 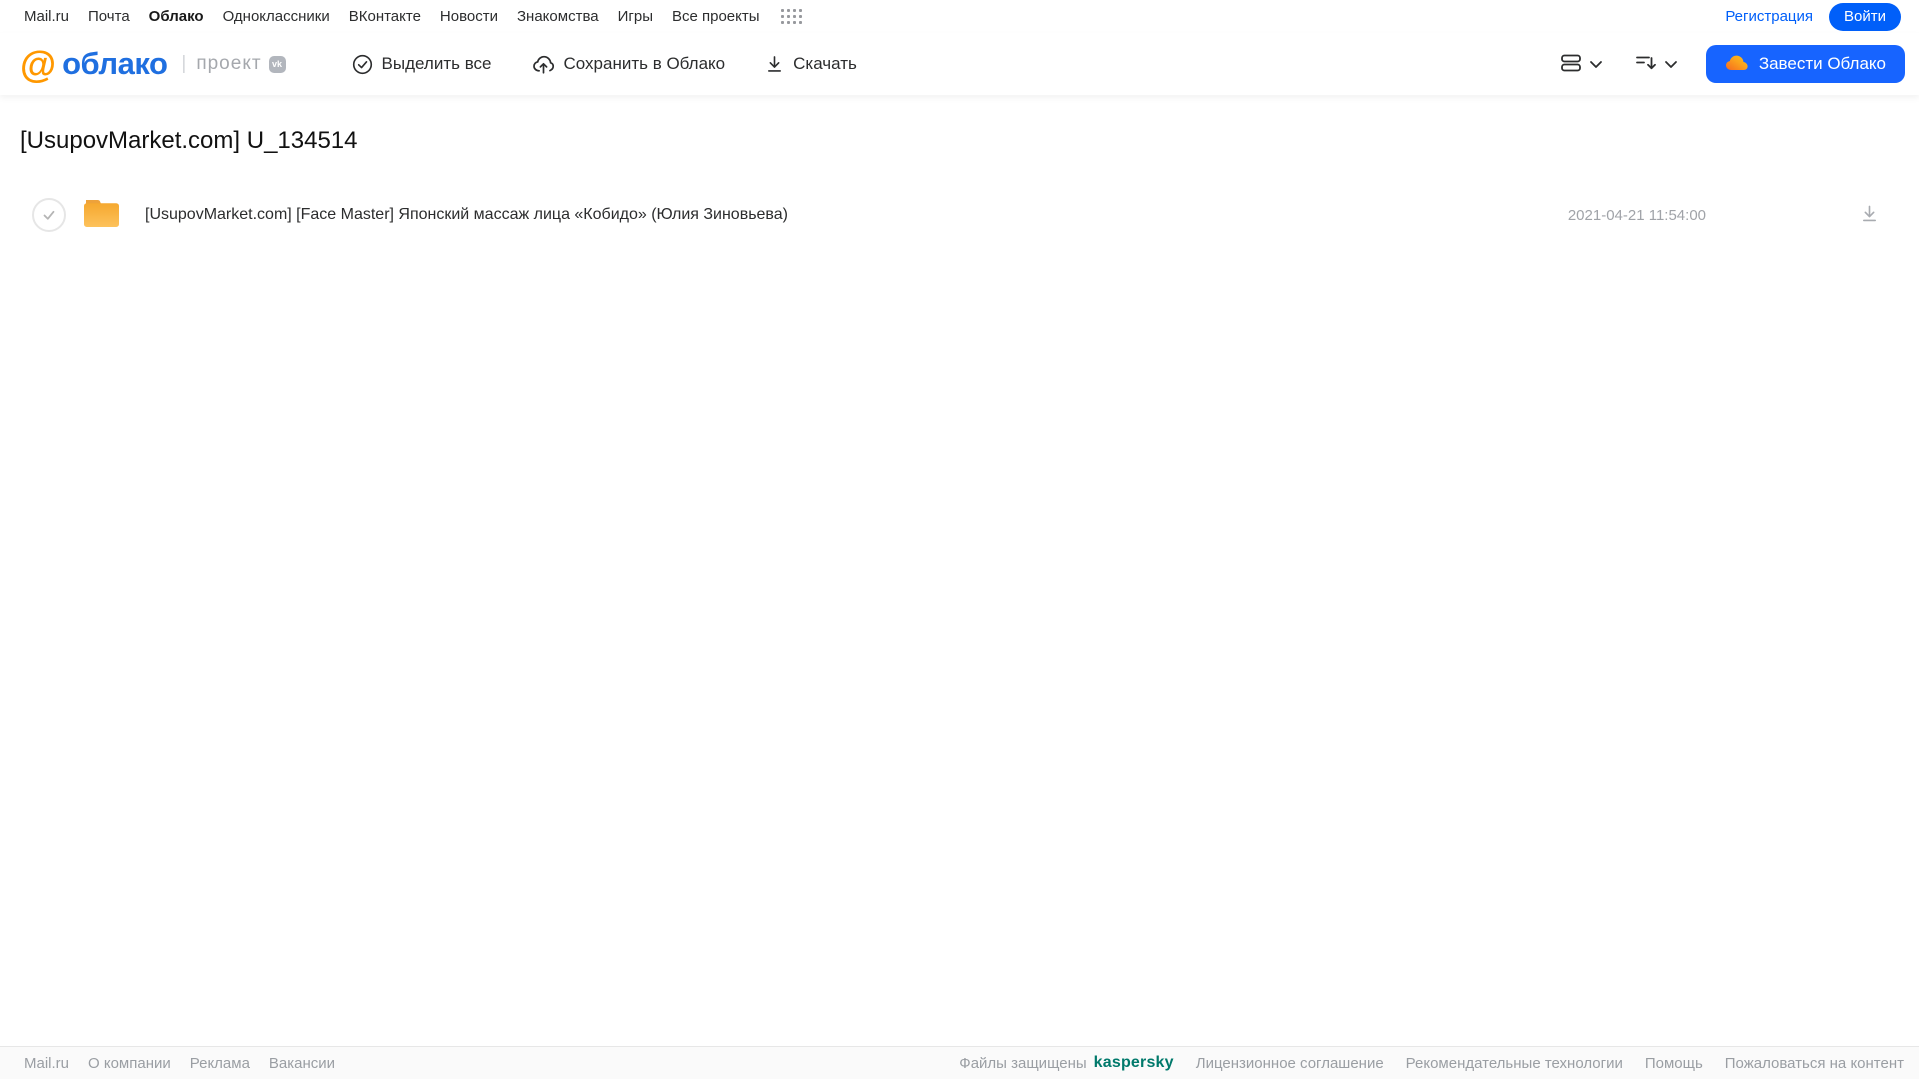 What do you see at coordinates (436, 63) in the screenshot?
I see `select-all-label: Выделить все` at bounding box center [436, 63].